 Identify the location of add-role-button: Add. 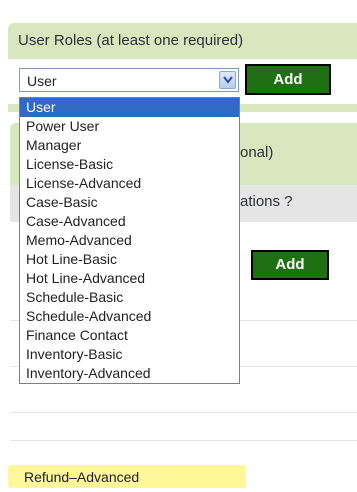
(288, 79).